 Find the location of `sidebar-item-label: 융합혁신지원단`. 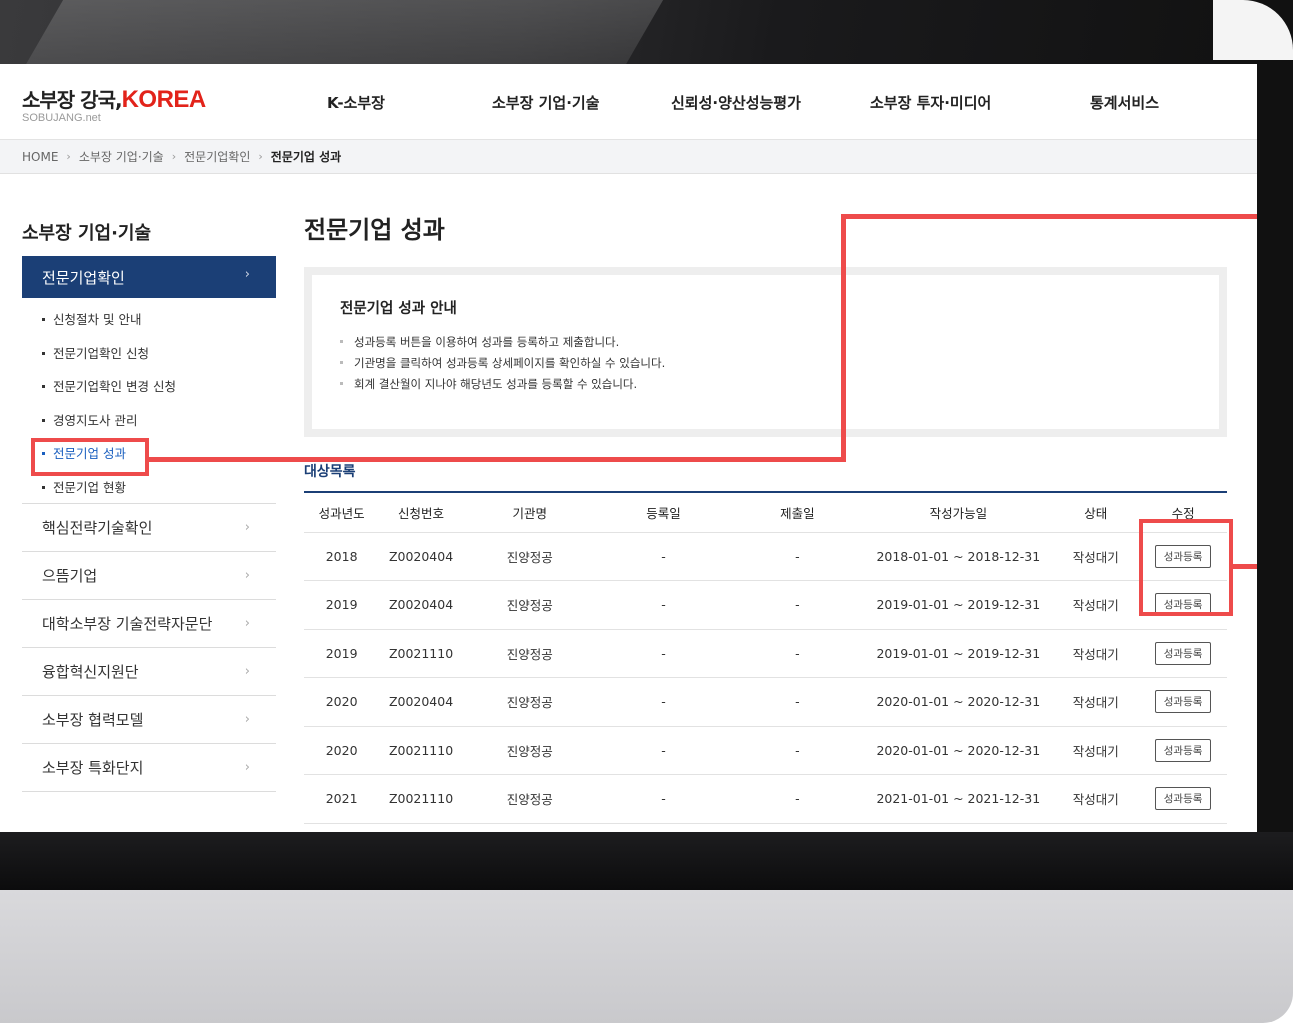

sidebar-item-label: 융합혁신지원단 is located at coordinates (90, 672).